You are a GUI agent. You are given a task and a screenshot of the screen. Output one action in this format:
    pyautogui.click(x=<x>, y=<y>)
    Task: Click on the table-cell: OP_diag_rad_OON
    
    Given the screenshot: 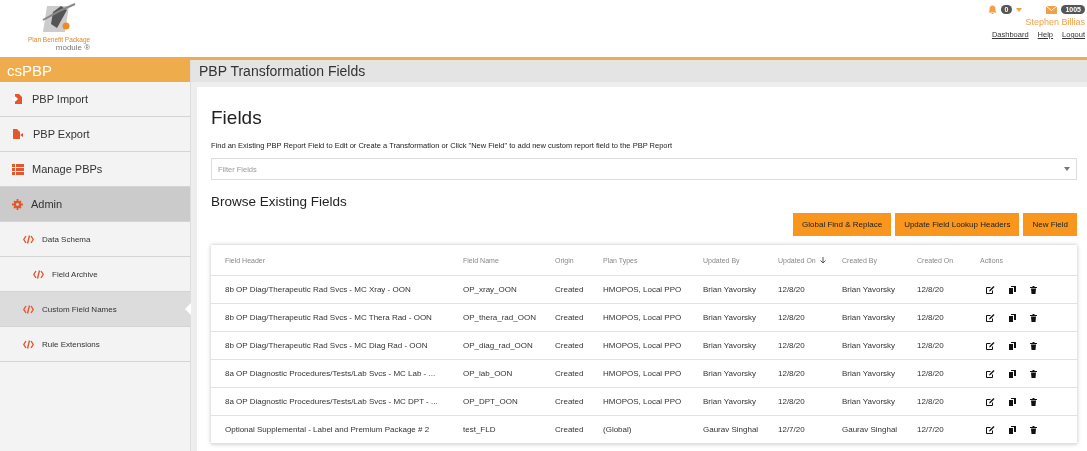 What is the action you would take?
    pyautogui.click(x=495, y=346)
    